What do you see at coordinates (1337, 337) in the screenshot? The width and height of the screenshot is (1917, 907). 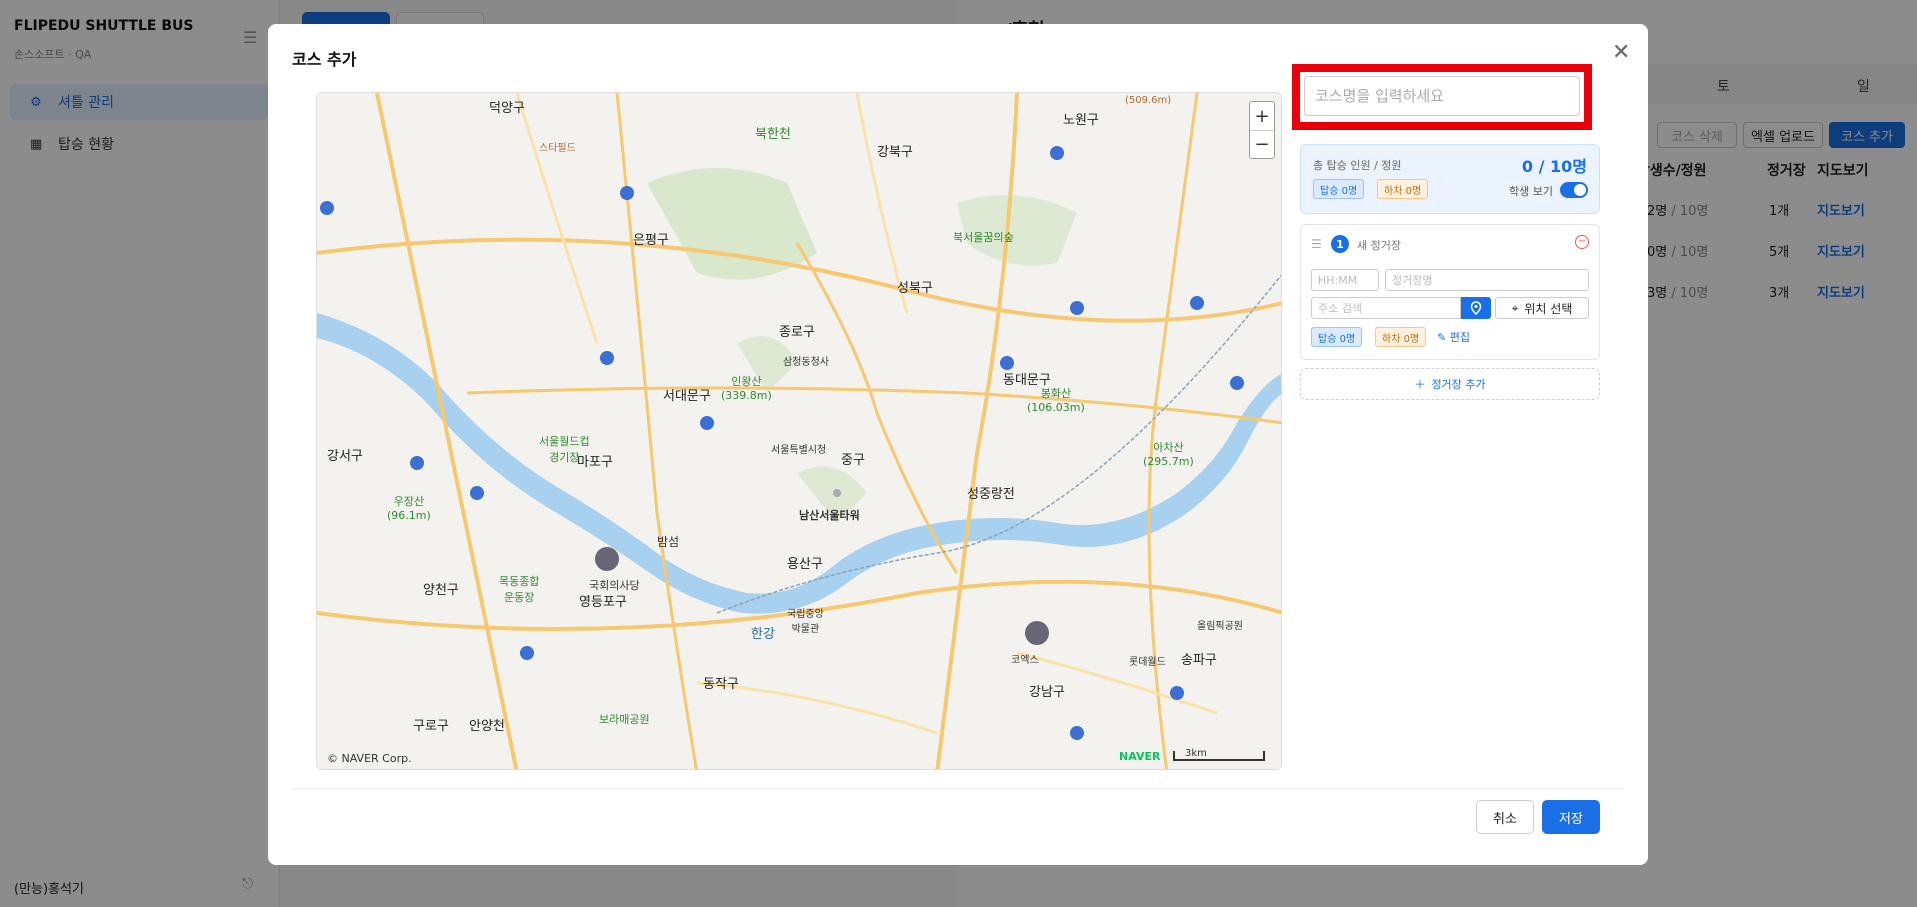 I see `stop-board-badge: 탑승 0명` at bounding box center [1337, 337].